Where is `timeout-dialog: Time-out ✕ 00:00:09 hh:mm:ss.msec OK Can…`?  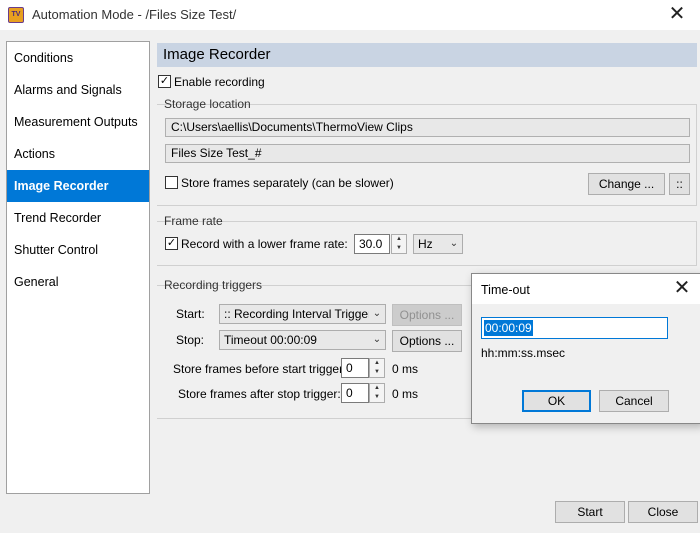 timeout-dialog: Time-out ✕ 00:00:09 hh:mm:ss.msec OK Can… is located at coordinates (585, 348).